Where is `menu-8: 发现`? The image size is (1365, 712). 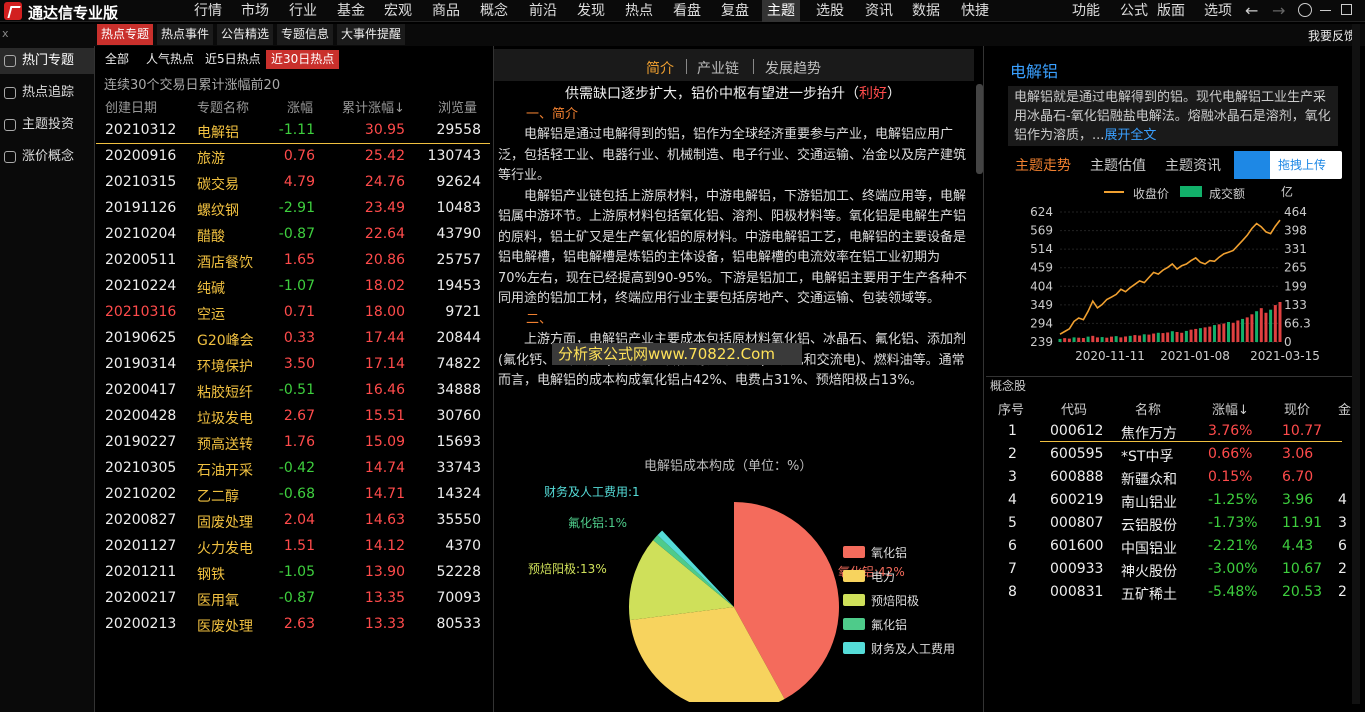 menu-8: 发现 is located at coordinates (591, 11).